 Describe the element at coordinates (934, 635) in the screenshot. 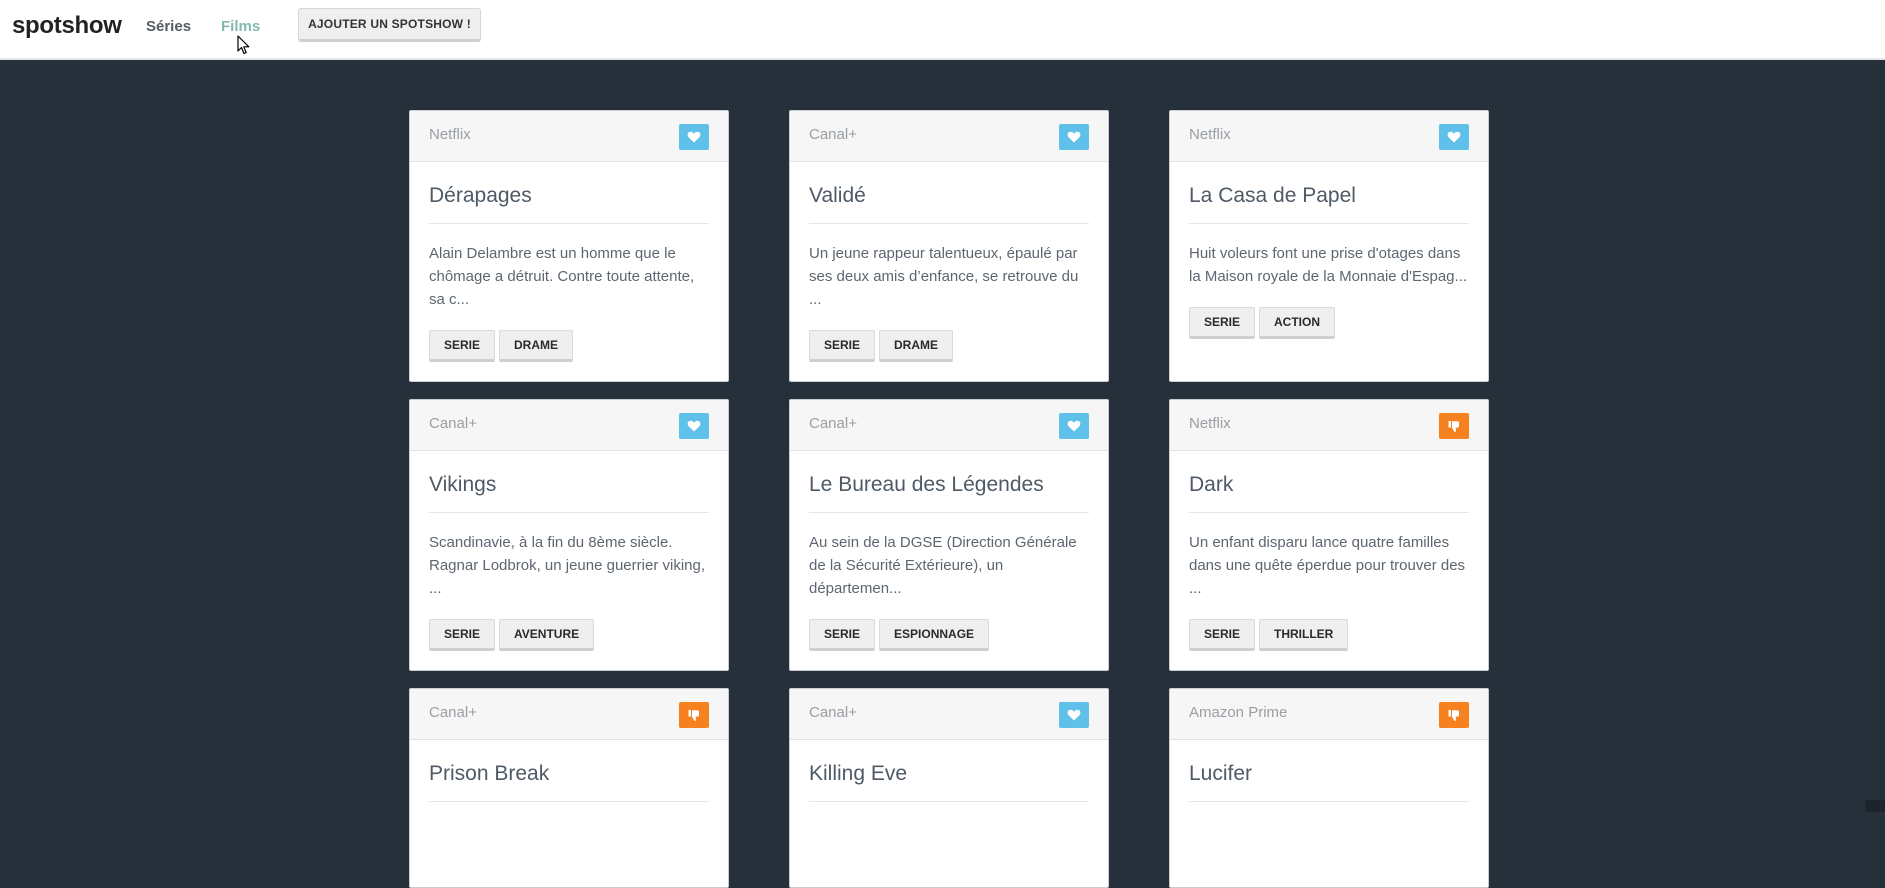

I see `tag-button: ESPIONNAGE` at that location.